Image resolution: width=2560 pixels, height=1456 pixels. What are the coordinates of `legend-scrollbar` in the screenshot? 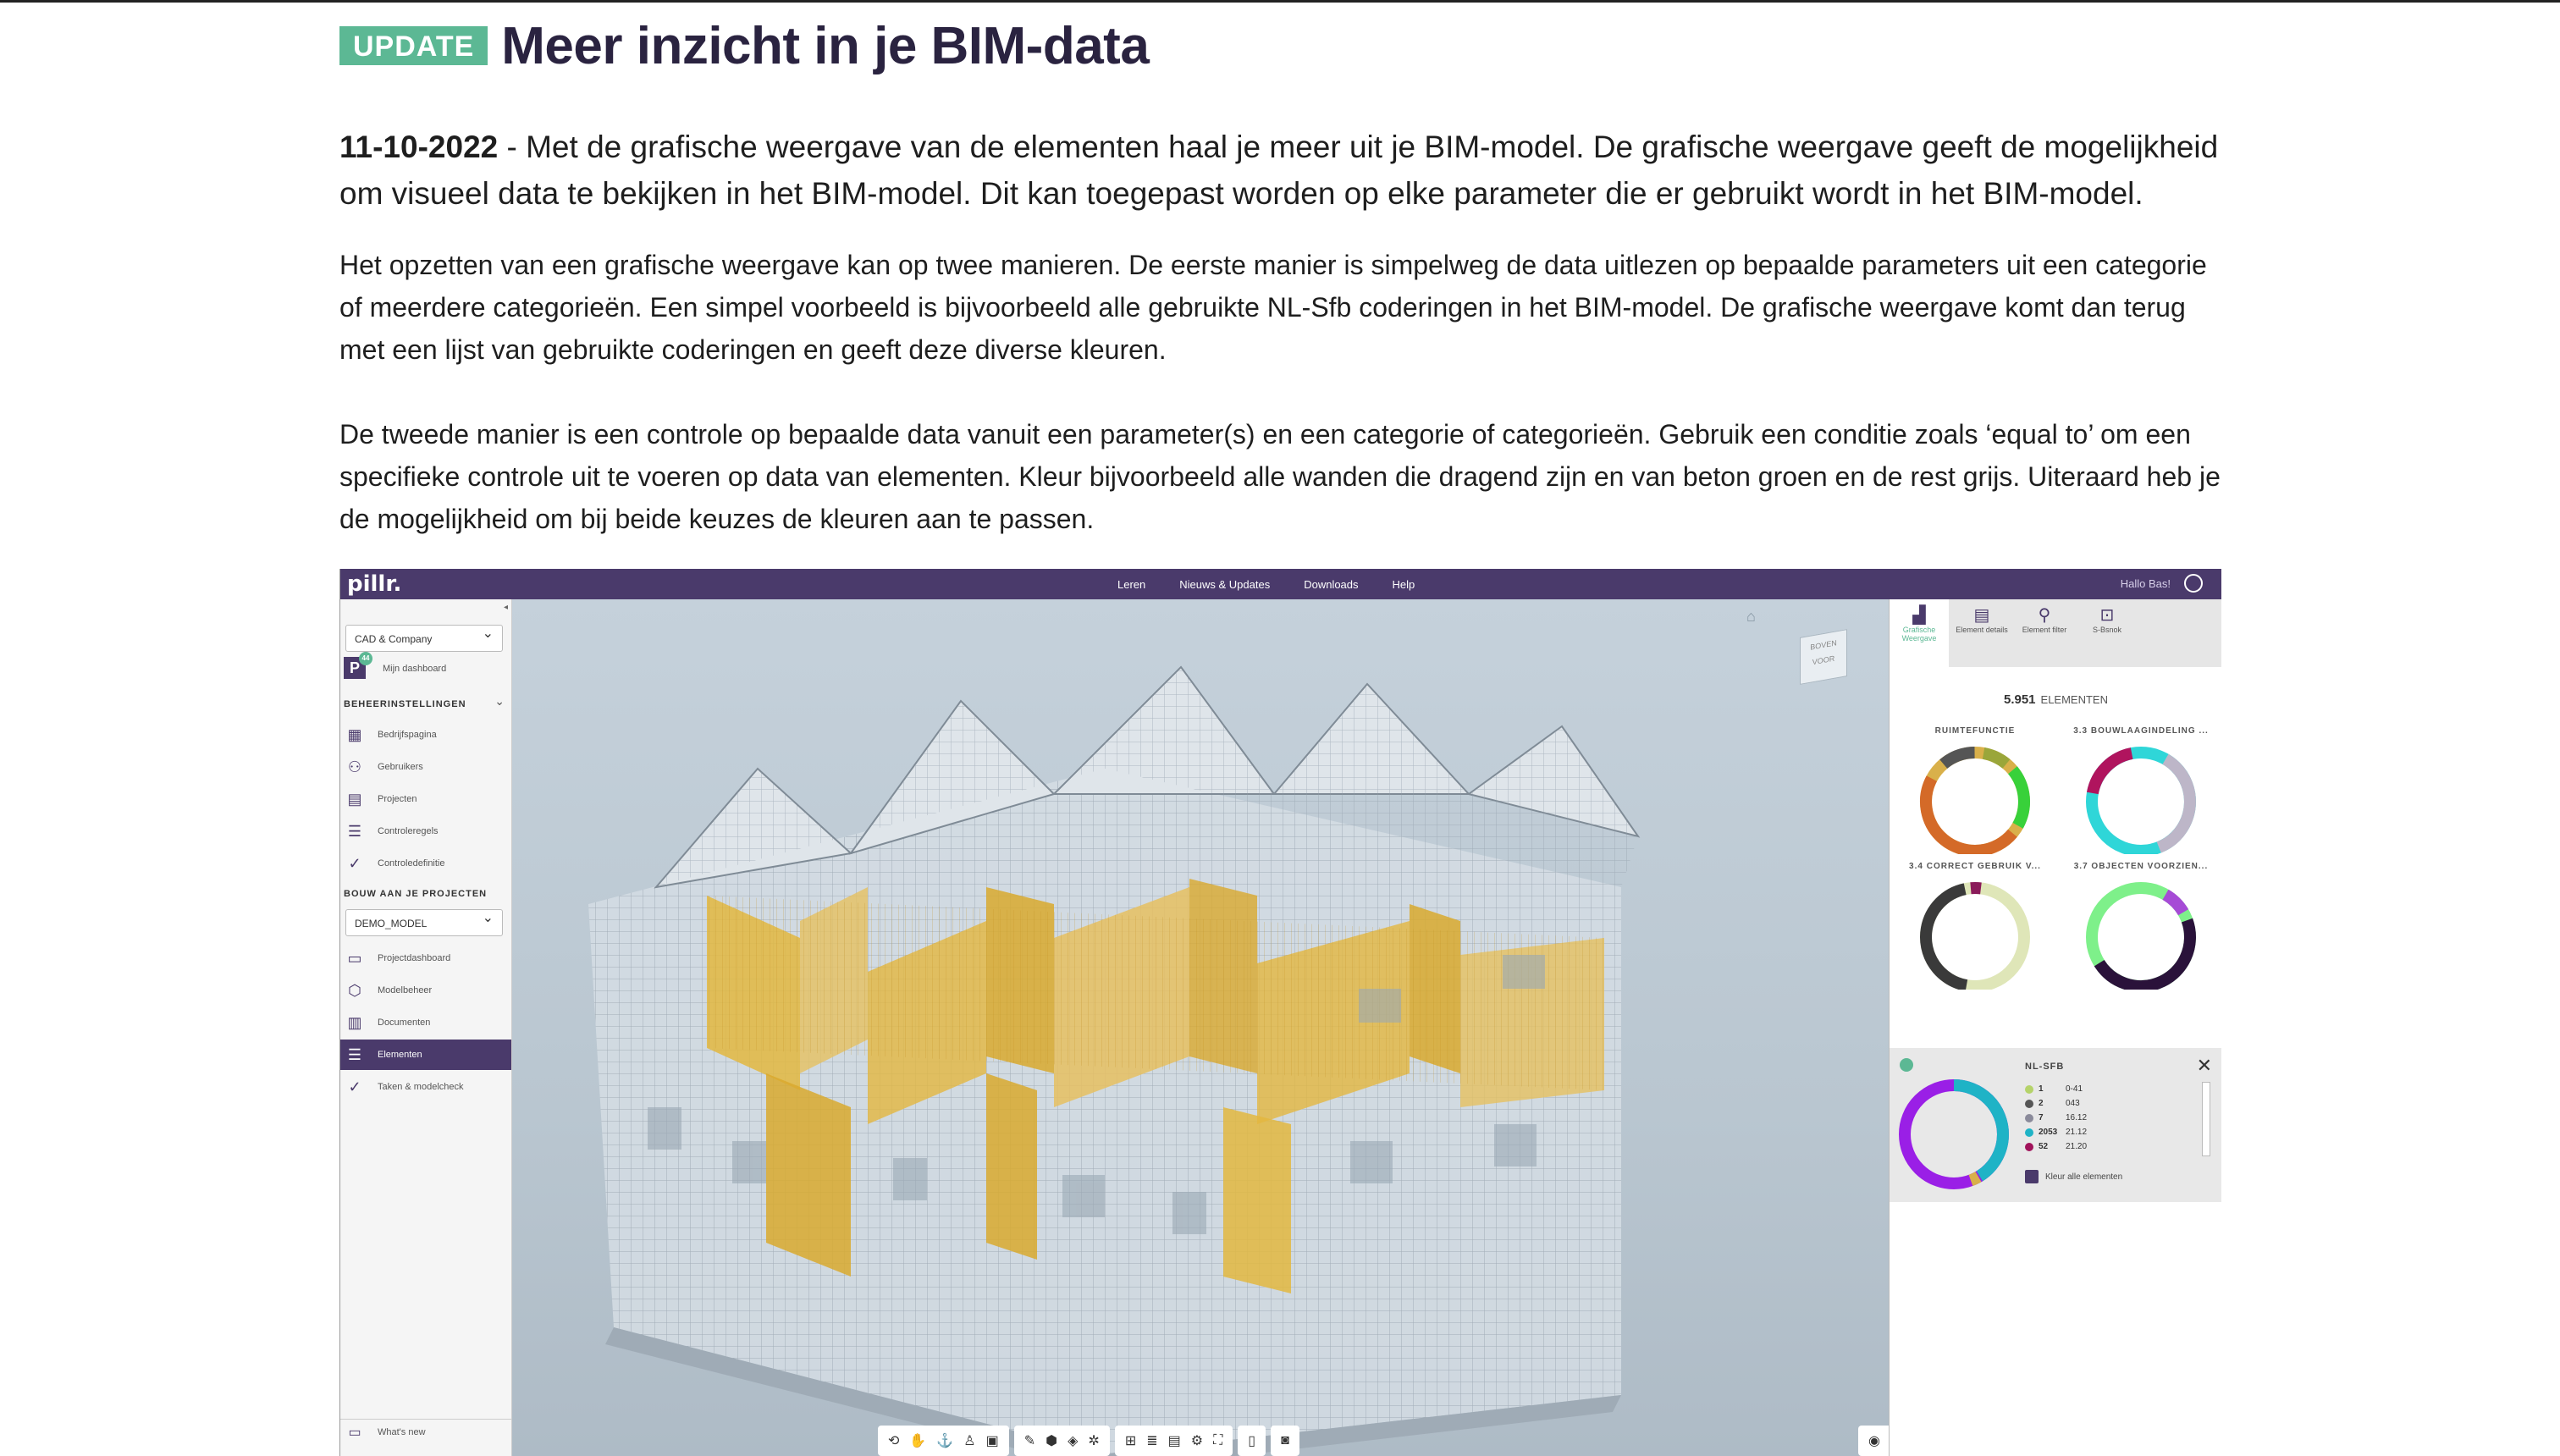 It's located at (2206, 1119).